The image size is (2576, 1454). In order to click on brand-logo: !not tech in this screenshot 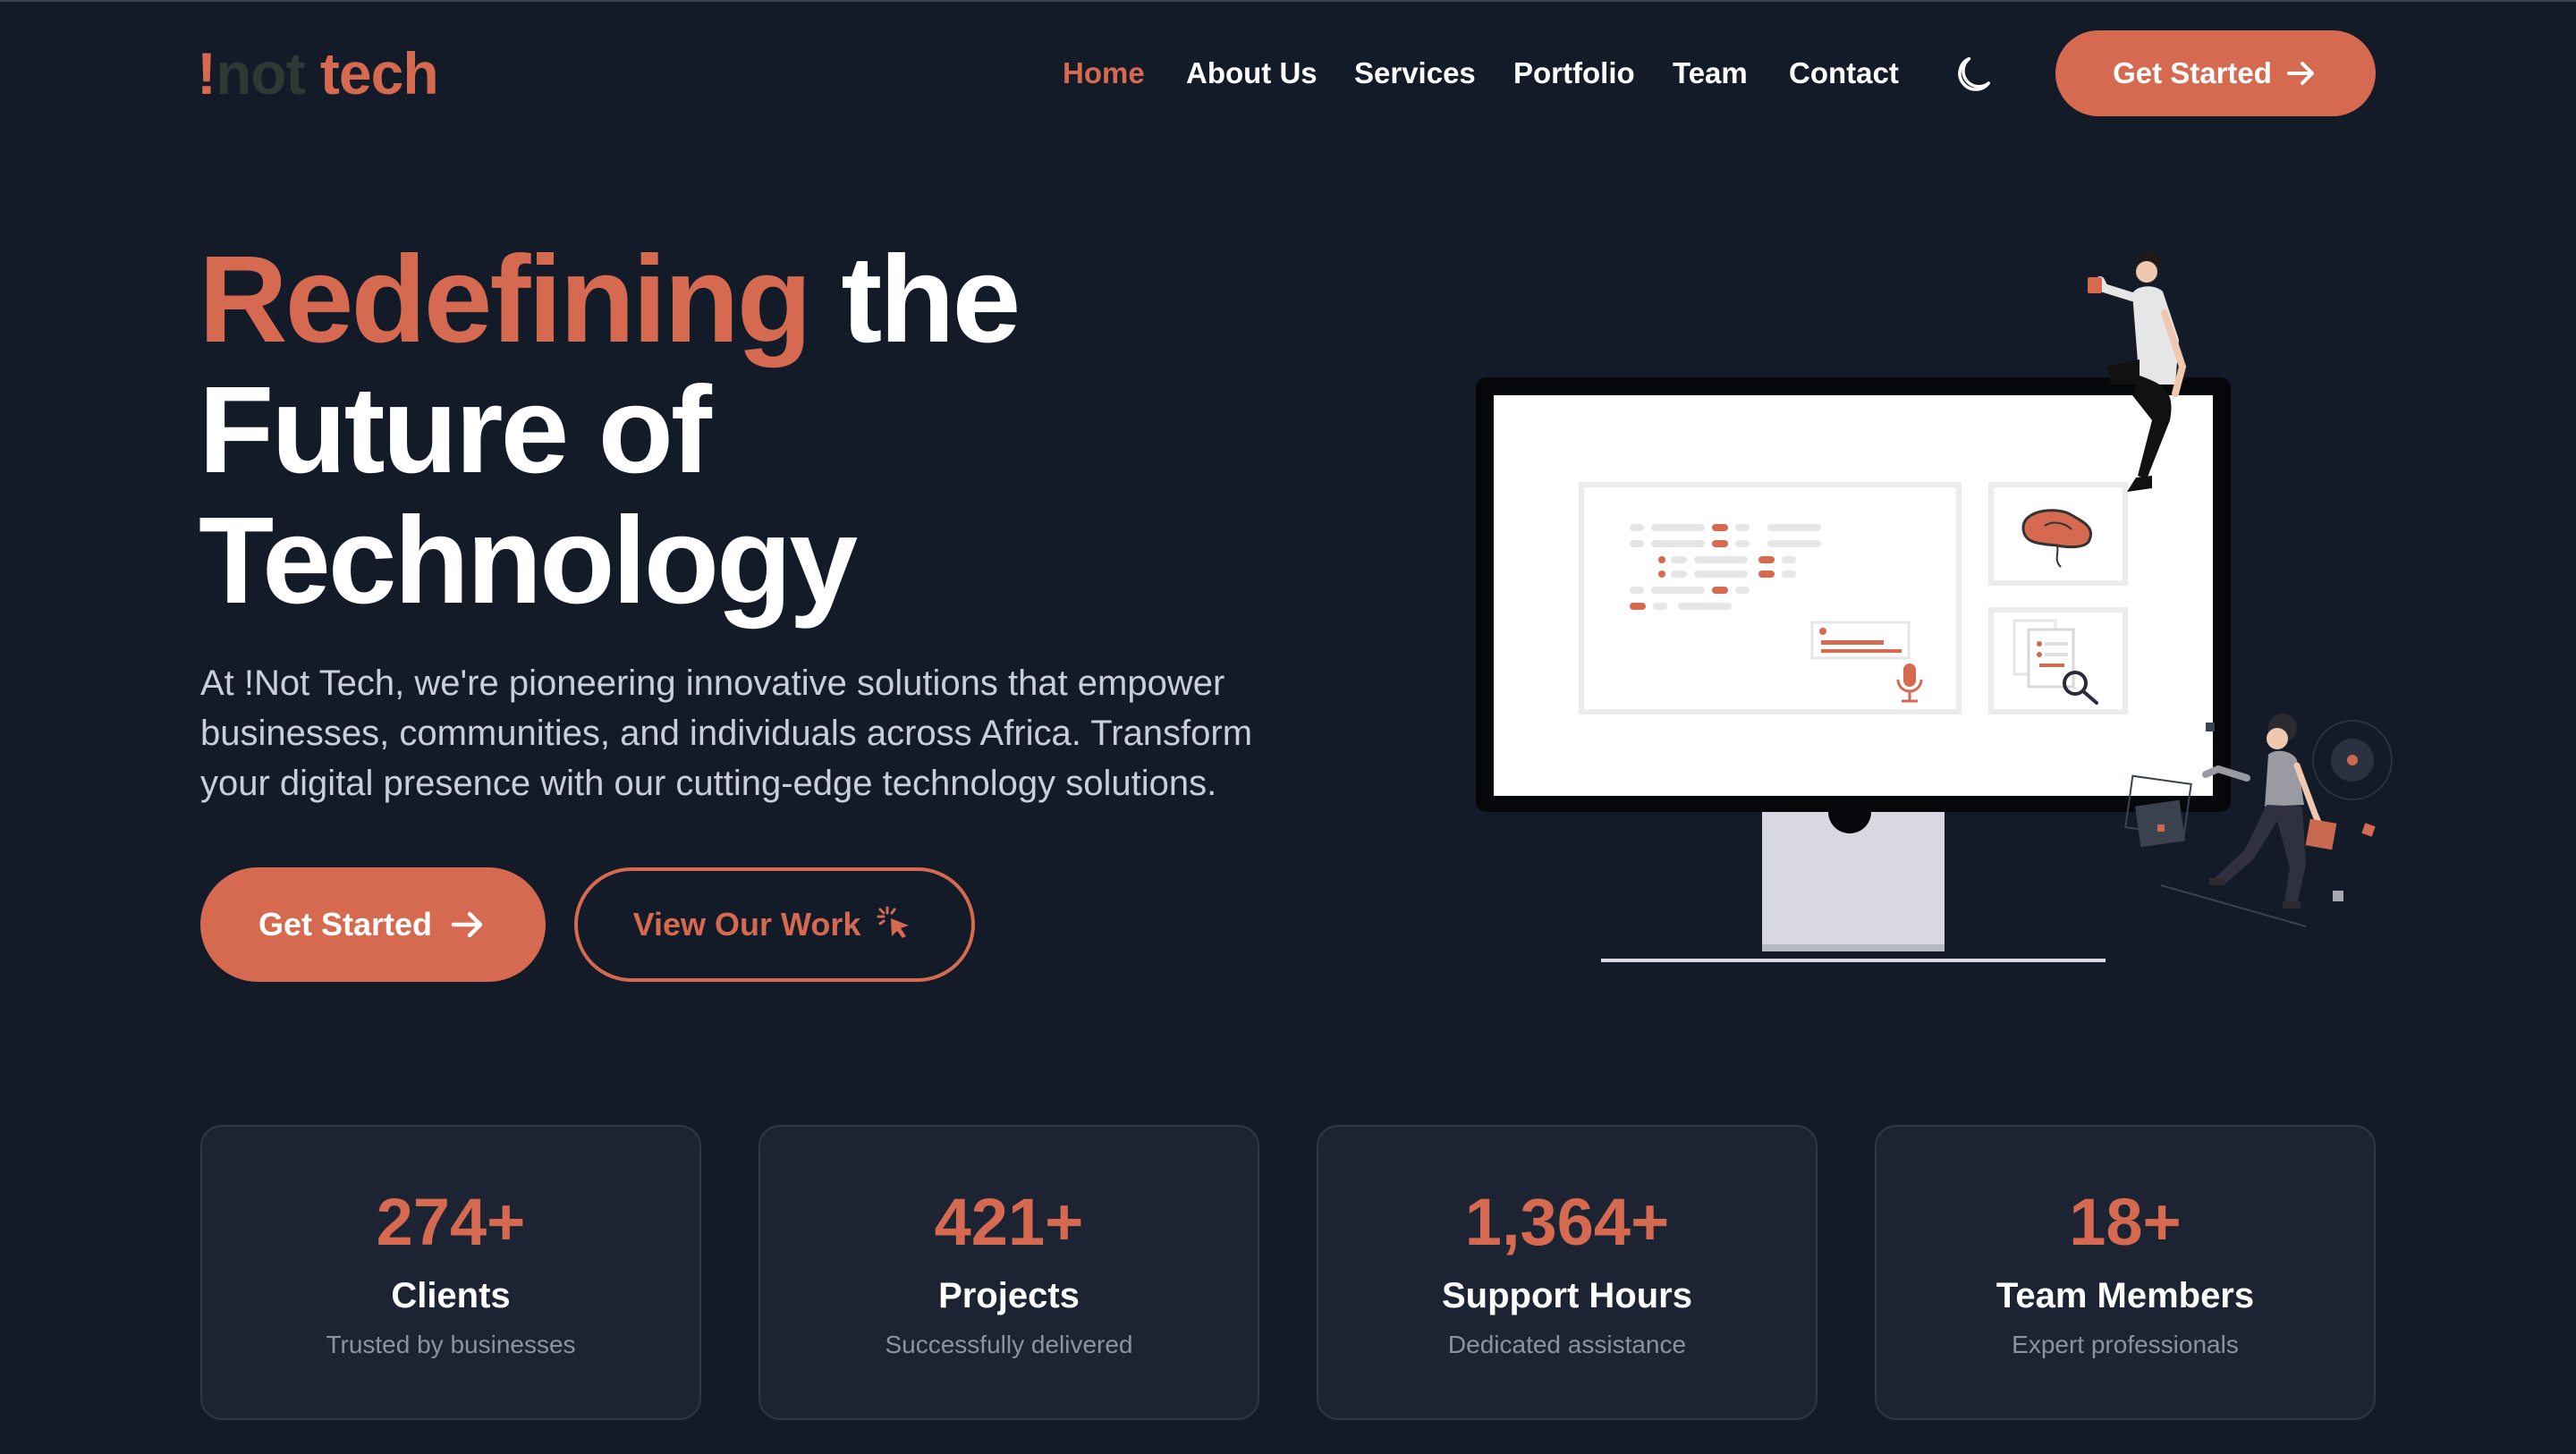, I will do `click(318, 73)`.